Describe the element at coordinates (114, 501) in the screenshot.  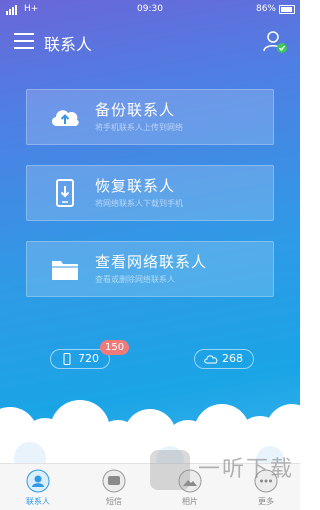
I see `tab-label: 短信` at that location.